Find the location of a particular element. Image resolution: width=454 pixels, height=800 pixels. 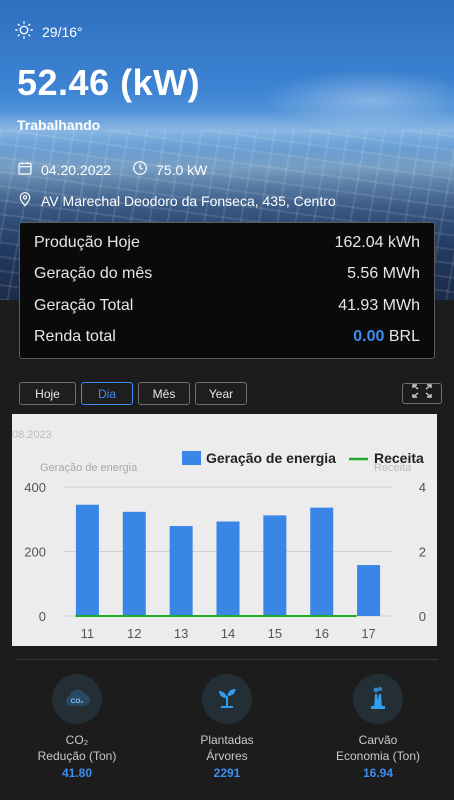

y2-tick-label: 2 is located at coordinates (422, 552).